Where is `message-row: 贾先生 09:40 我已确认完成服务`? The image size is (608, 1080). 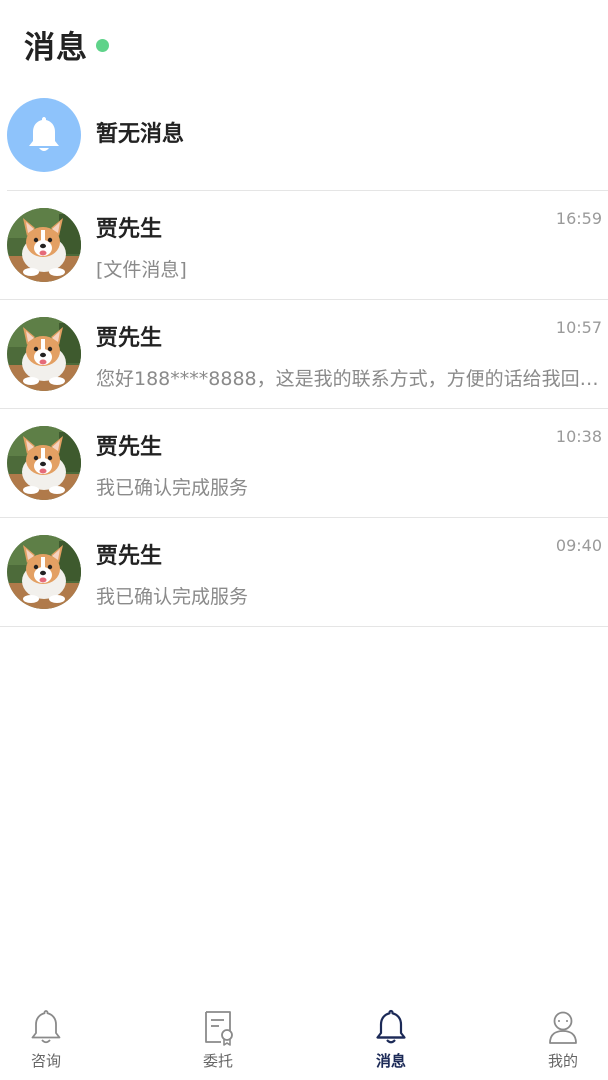 message-row: 贾先生 09:40 我已确认完成服务 is located at coordinates (304, 572).